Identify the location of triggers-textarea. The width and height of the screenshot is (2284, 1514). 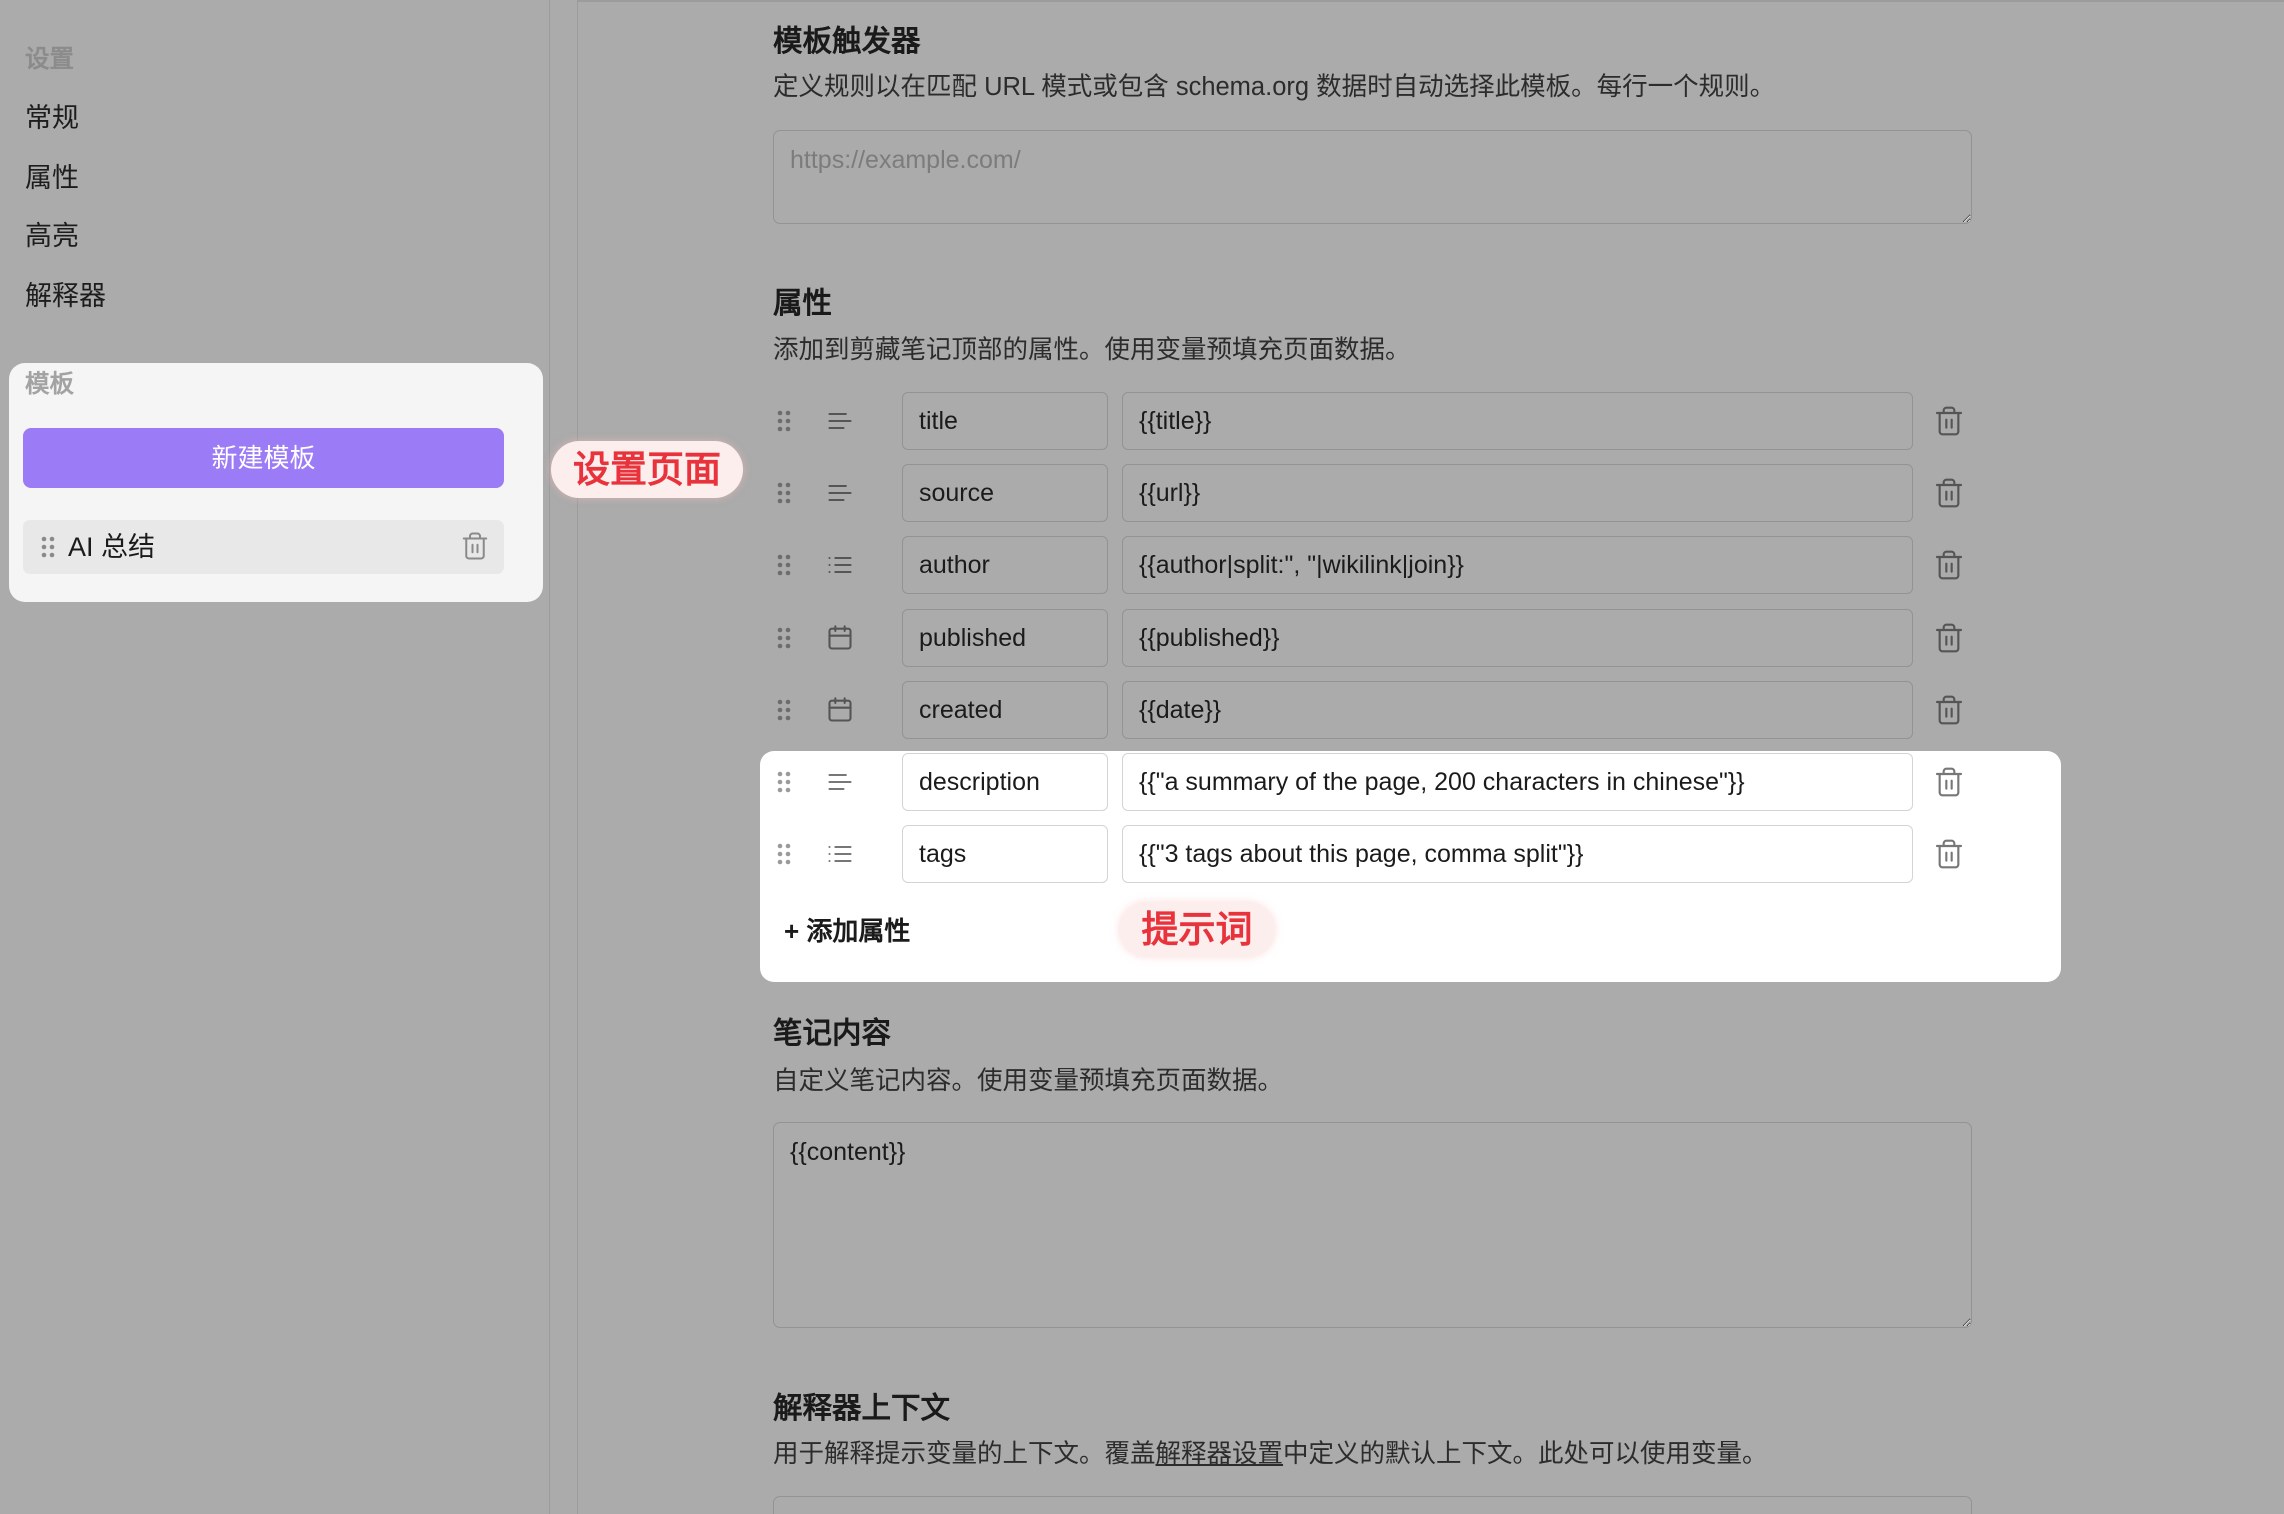
(1372, 177).